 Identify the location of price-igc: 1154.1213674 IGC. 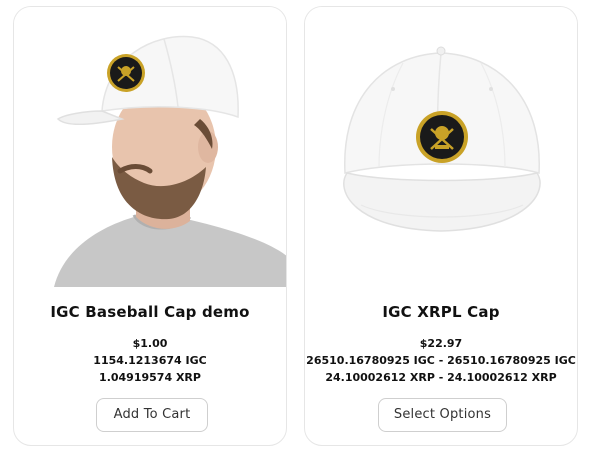
(150, 360).